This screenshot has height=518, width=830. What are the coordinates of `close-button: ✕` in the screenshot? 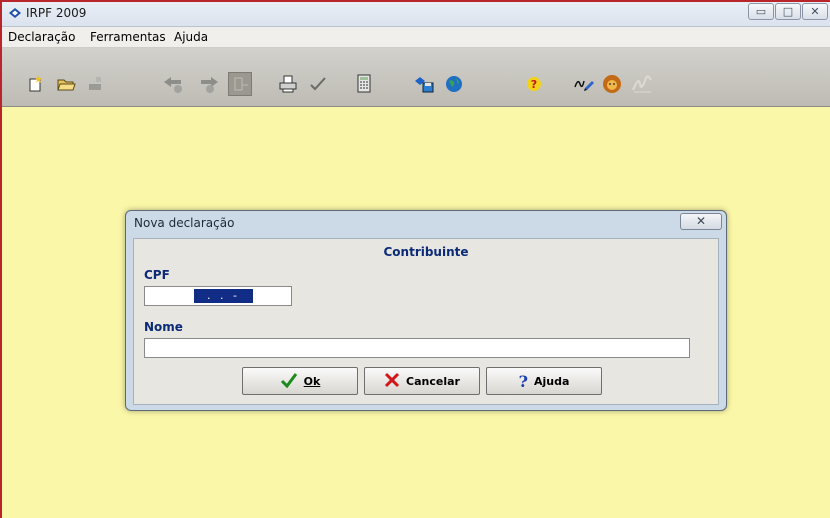 It's located at (815, 11).